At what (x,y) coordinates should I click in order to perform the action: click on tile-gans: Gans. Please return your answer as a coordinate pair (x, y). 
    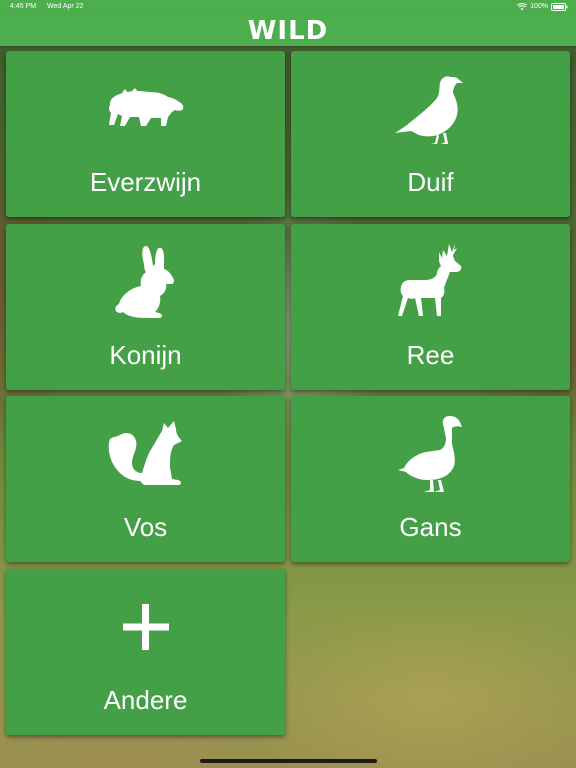
    Looking at the image, I should click on (430, 479).